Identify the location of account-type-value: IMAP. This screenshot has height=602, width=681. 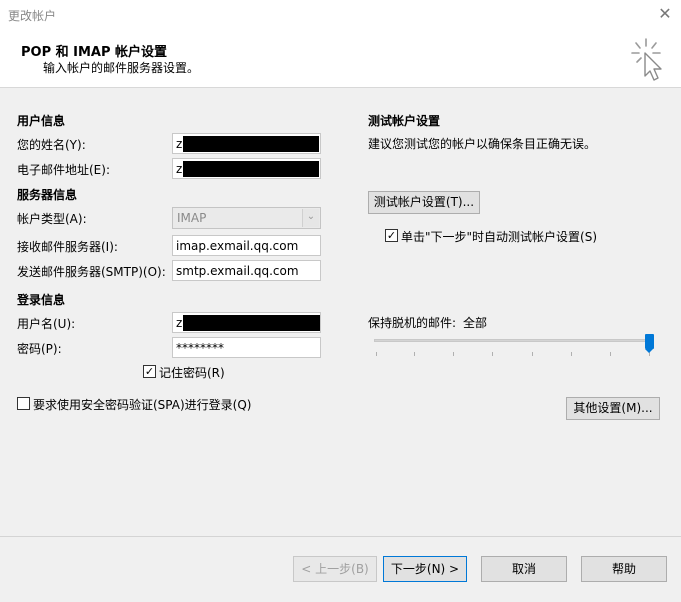
(192, 218).